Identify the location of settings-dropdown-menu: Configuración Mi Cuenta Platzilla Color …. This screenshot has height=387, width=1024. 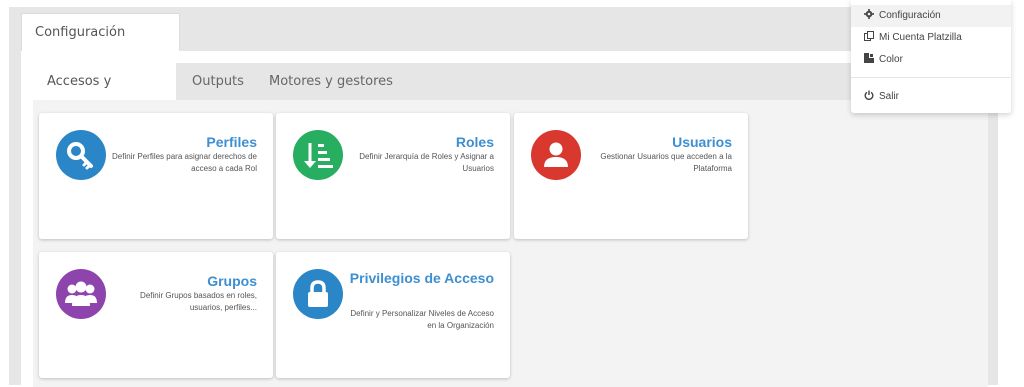
(931, 56).